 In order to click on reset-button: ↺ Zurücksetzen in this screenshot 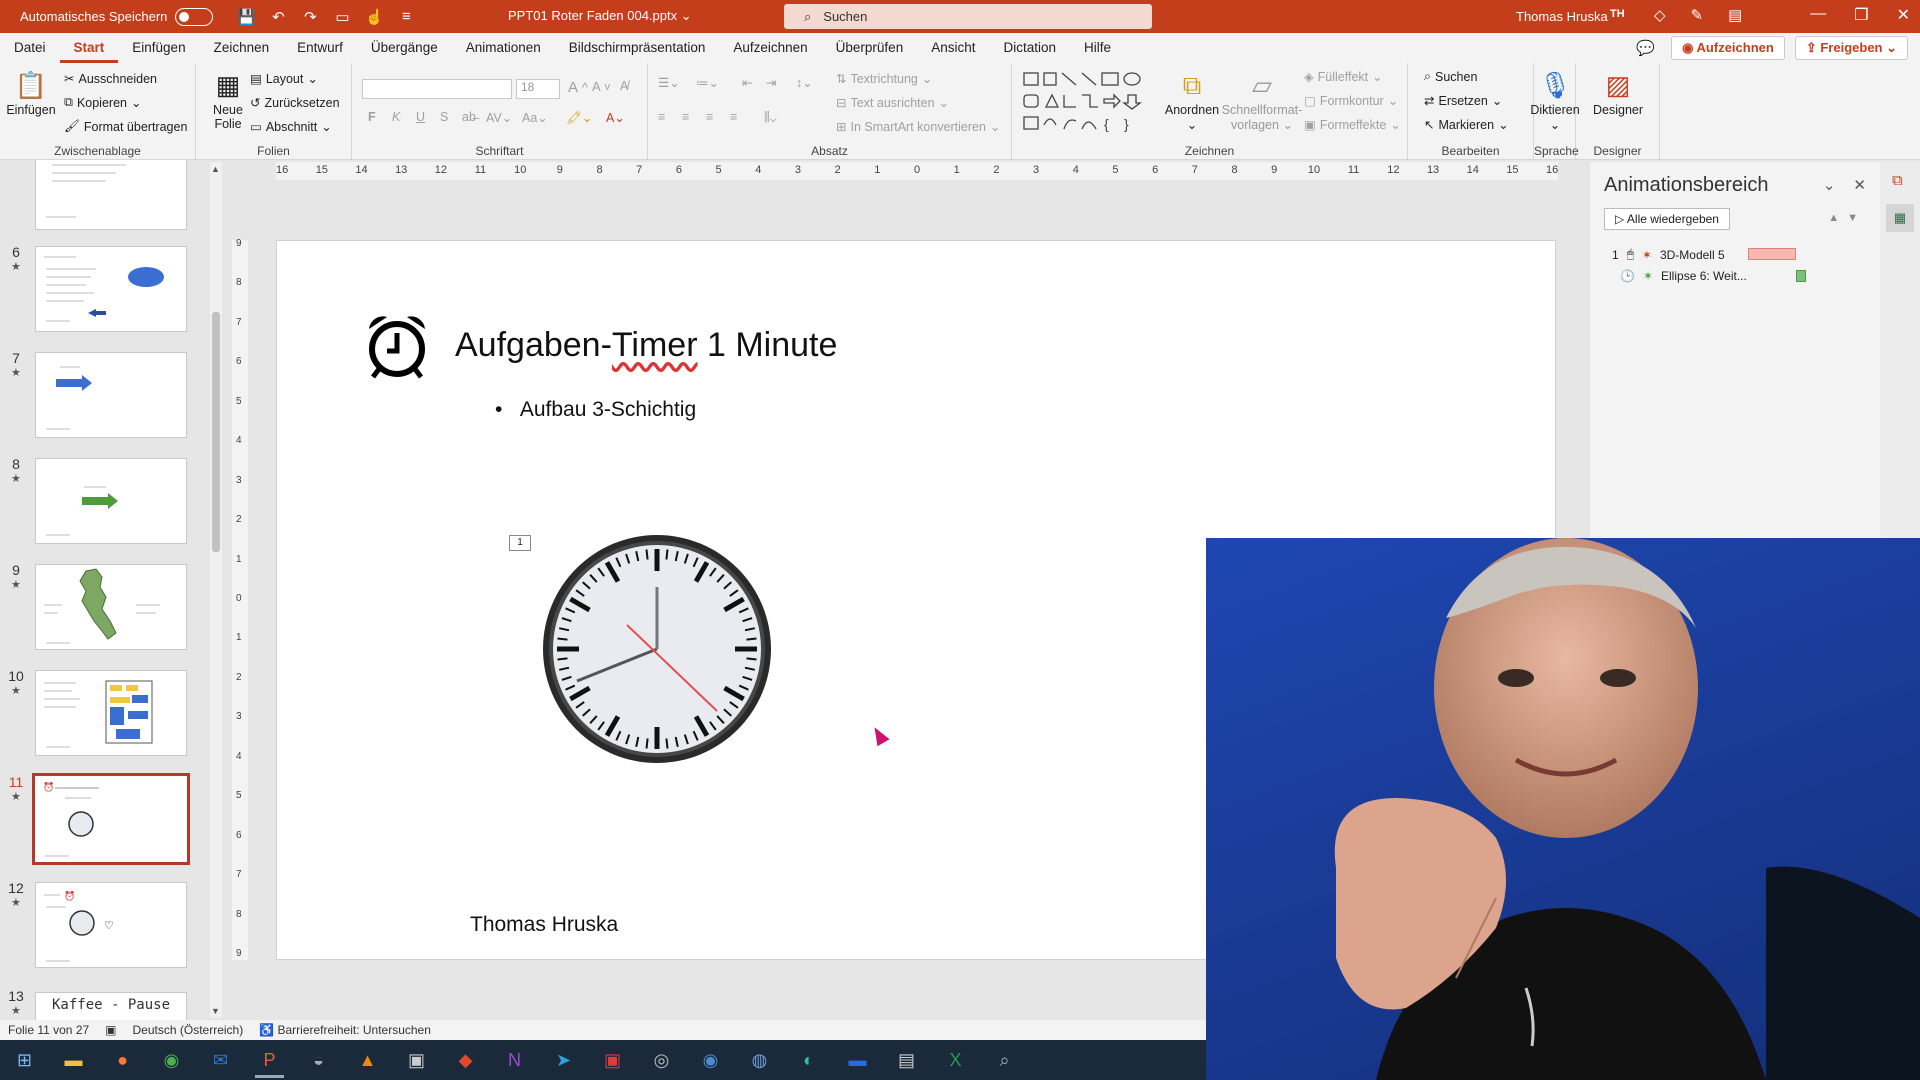, I will do `click(295, 103)`.